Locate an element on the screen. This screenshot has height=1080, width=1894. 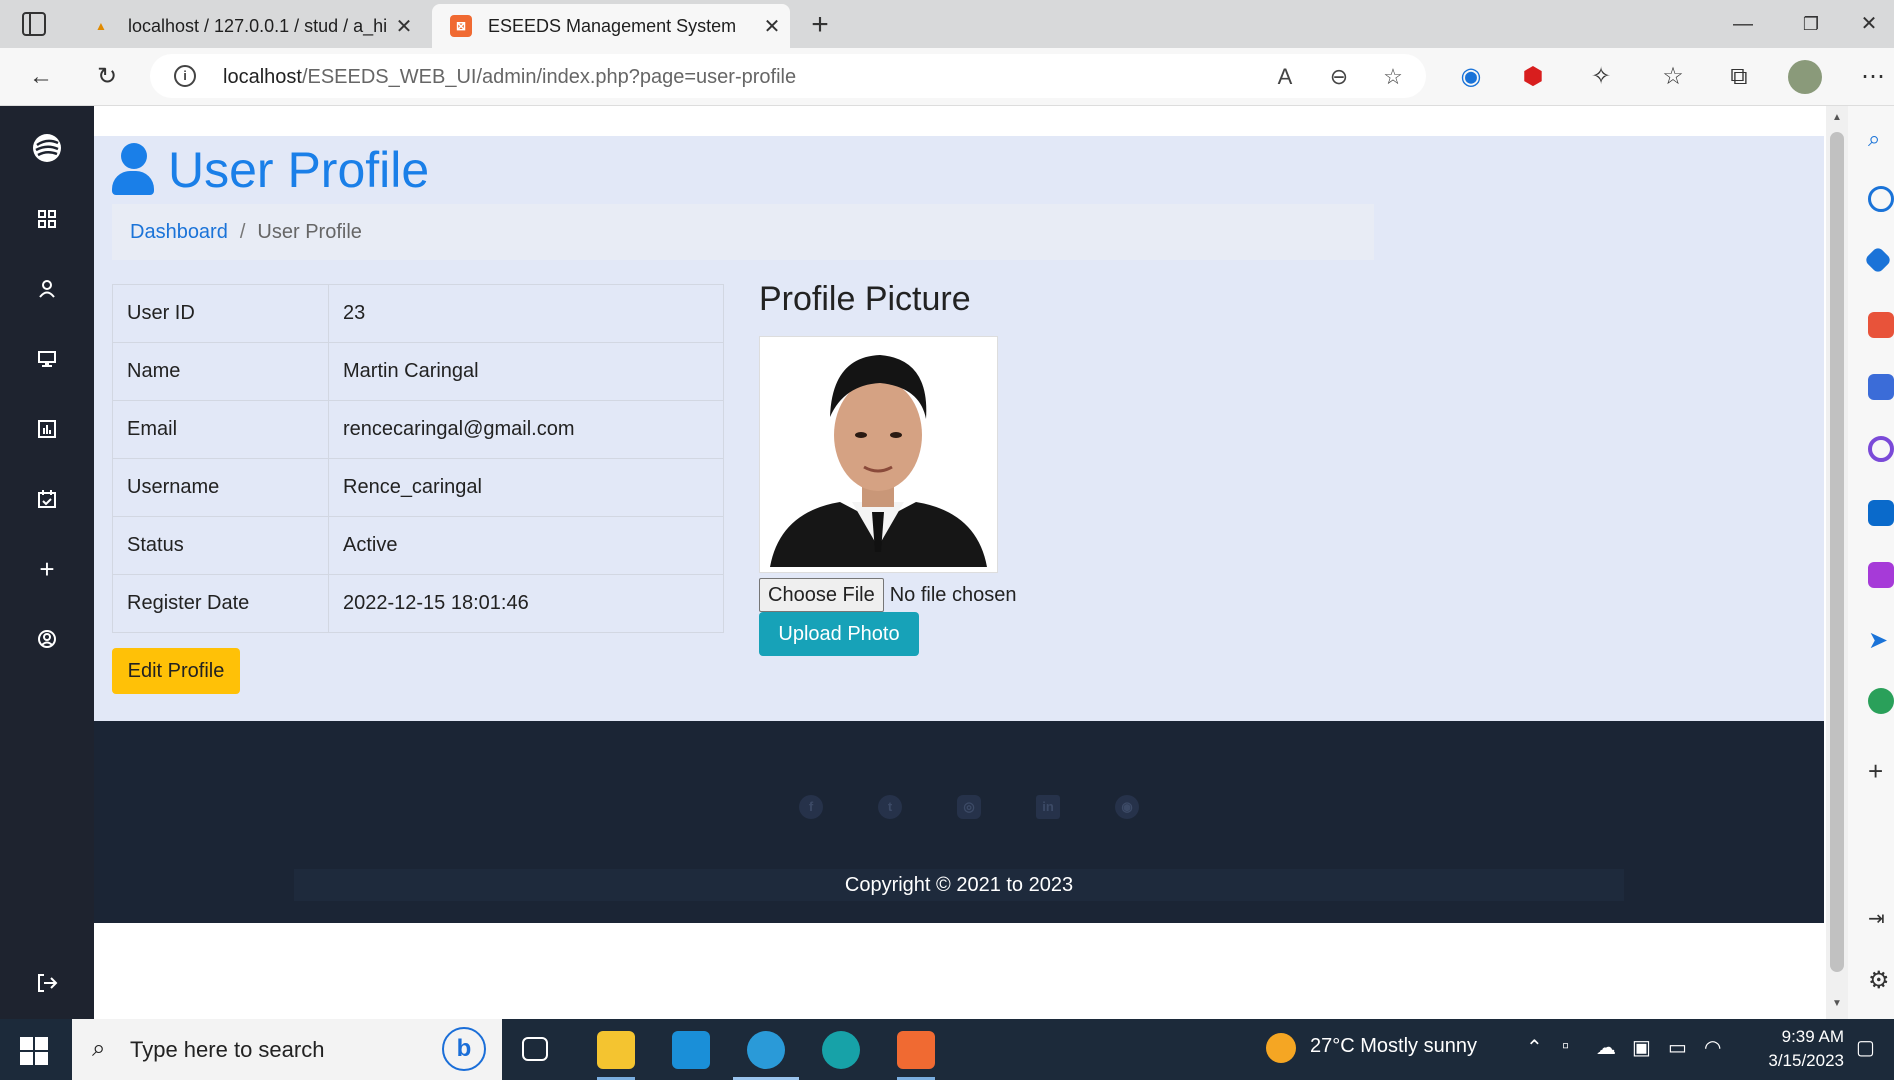
bing-icon is located at coordinates (1881, 199).